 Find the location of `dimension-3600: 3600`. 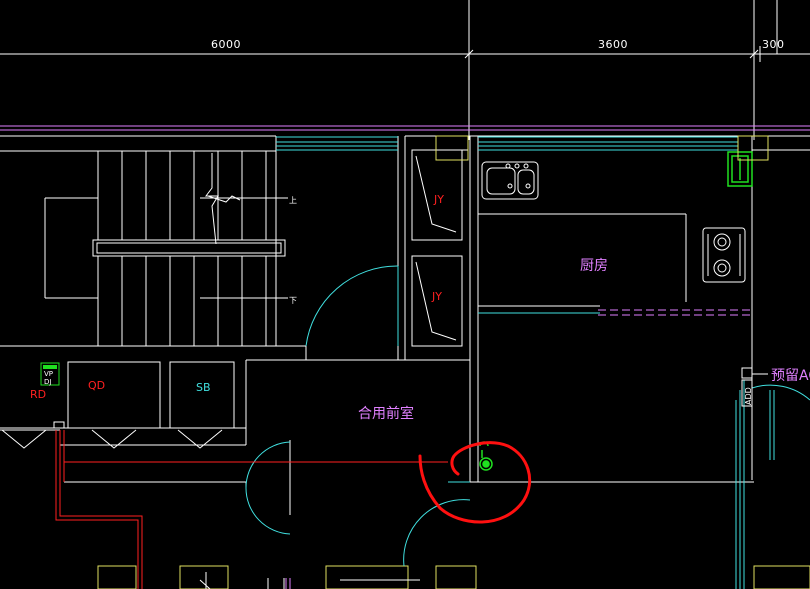

dimension-3600: 3600 is located at coordinates (613, 44).